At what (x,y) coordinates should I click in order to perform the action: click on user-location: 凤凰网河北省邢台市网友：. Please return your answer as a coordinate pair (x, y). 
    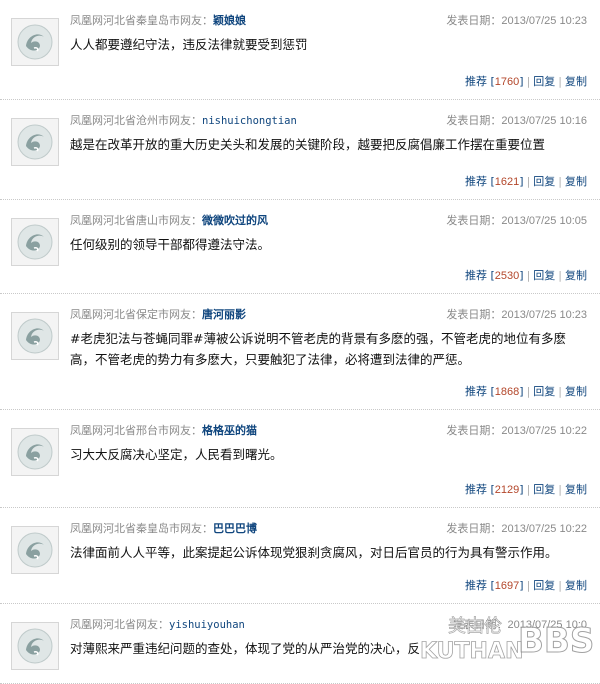
    Looking at the image, I should click on (136, 430).